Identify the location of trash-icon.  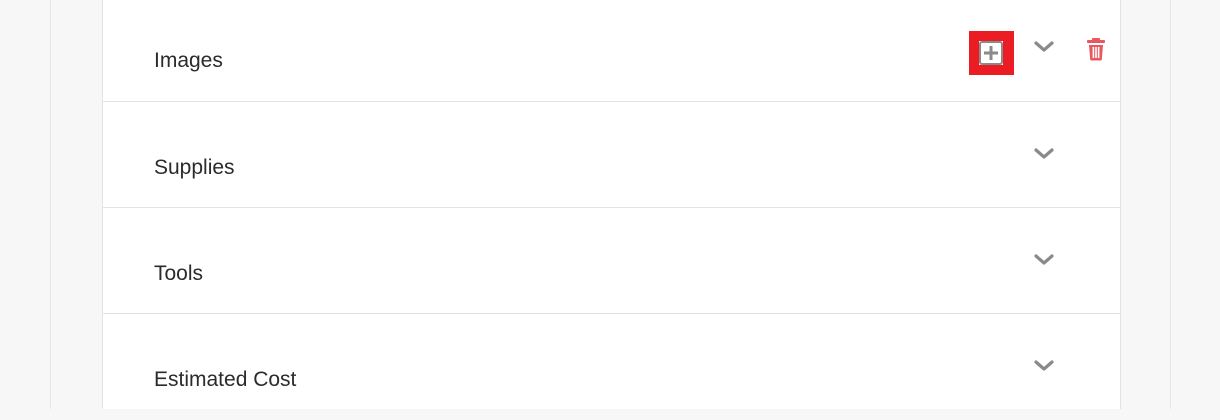
(1096, 49).